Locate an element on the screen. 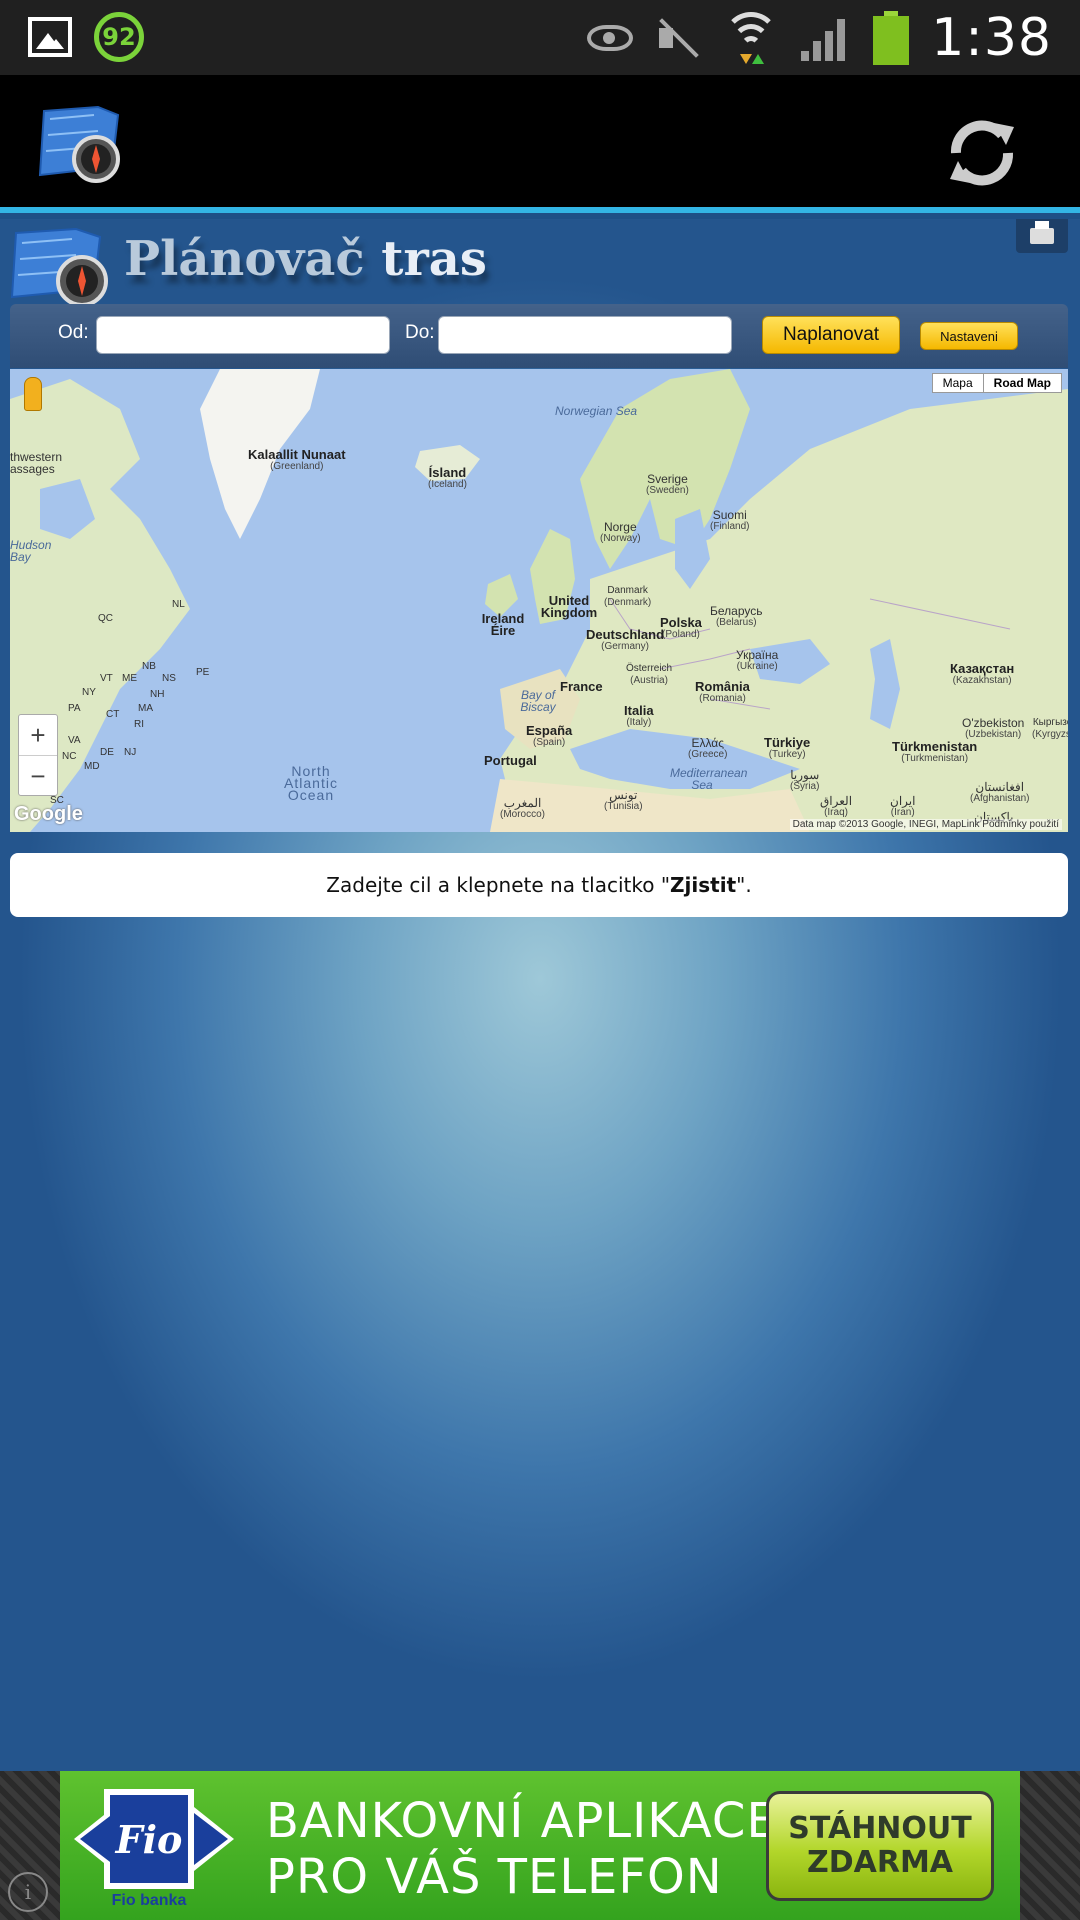 The image size is (1080, 1920). plan-button: Naplanovat is located at coordinates (831, 335).